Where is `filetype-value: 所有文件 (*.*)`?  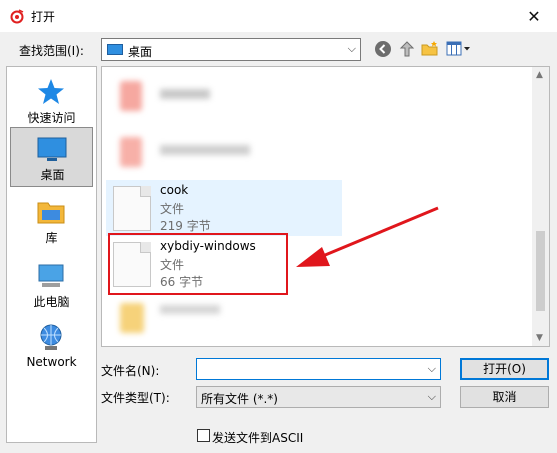 filetype-value: 所有文件 (*.*) is located at coordinates (239, 399).